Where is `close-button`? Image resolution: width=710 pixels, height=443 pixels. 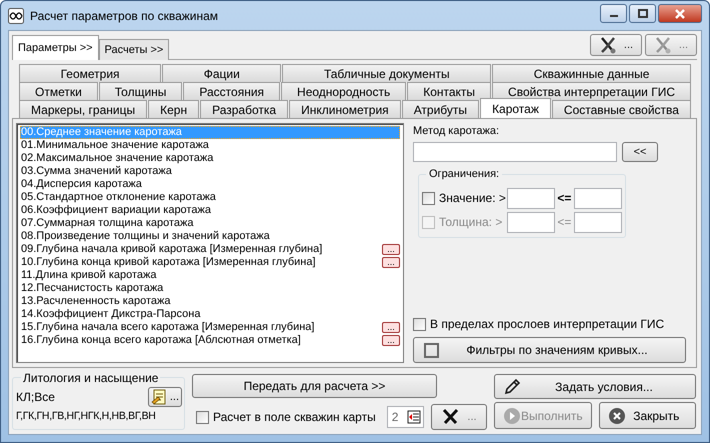
close-button is located at coordinates (680, 13).